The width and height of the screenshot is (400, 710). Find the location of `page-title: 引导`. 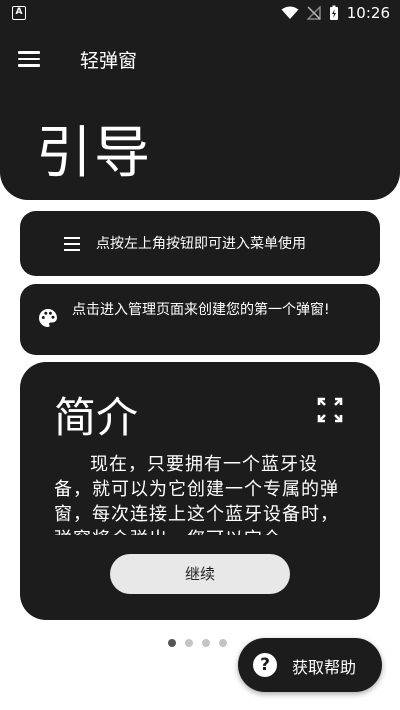

page-title: 引导 is located at coordinates (94, 153).